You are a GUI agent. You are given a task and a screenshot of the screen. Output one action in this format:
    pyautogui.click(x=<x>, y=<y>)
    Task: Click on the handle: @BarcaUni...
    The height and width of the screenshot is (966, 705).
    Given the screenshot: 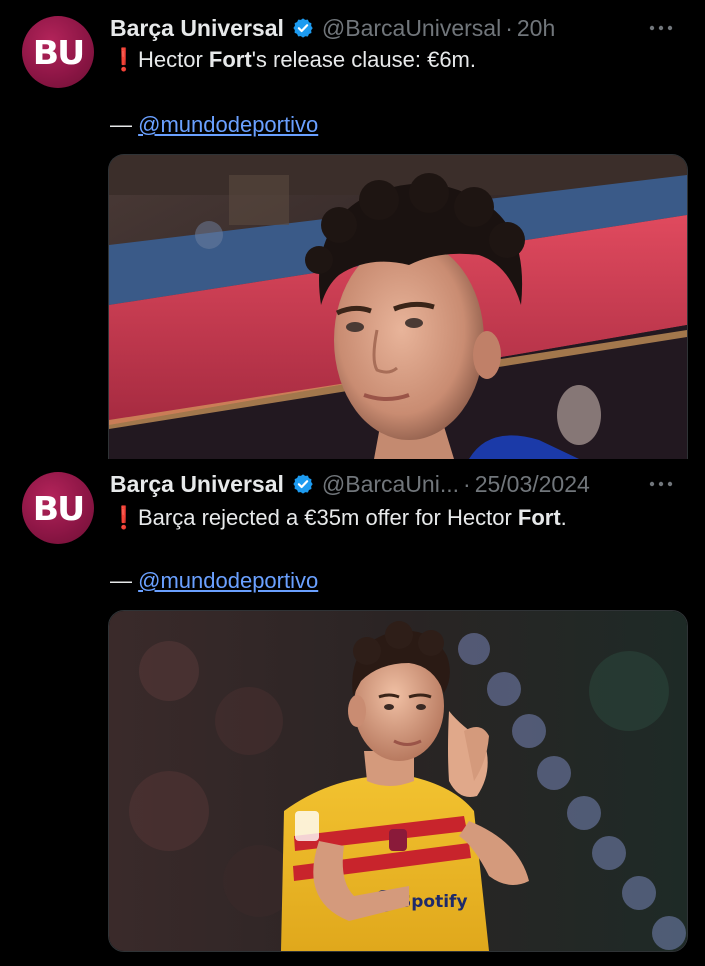 What is the action you would take?
    pyautogui.click(x=390, y=484)
    